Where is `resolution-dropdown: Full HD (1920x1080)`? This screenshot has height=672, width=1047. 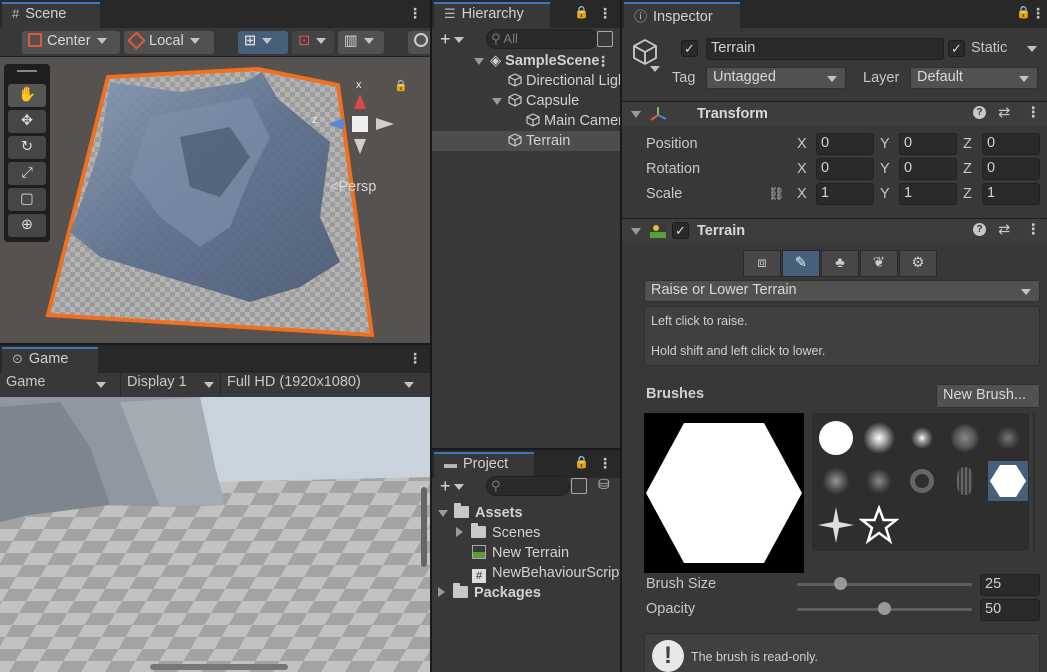 resolution-dropdown: Full HD (1920x1080) is located at coordinates (320, 385).